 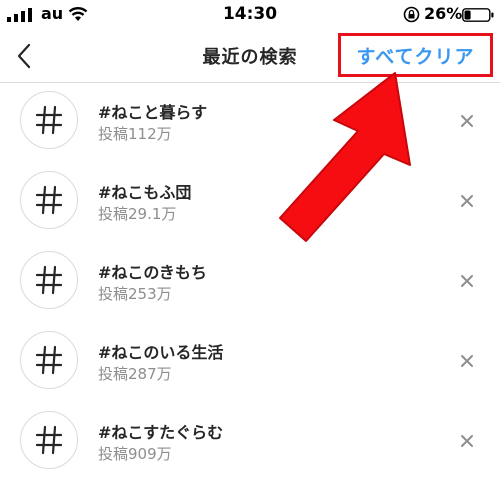 I want to click on annotation-arrow, so click(x=345, y=157).